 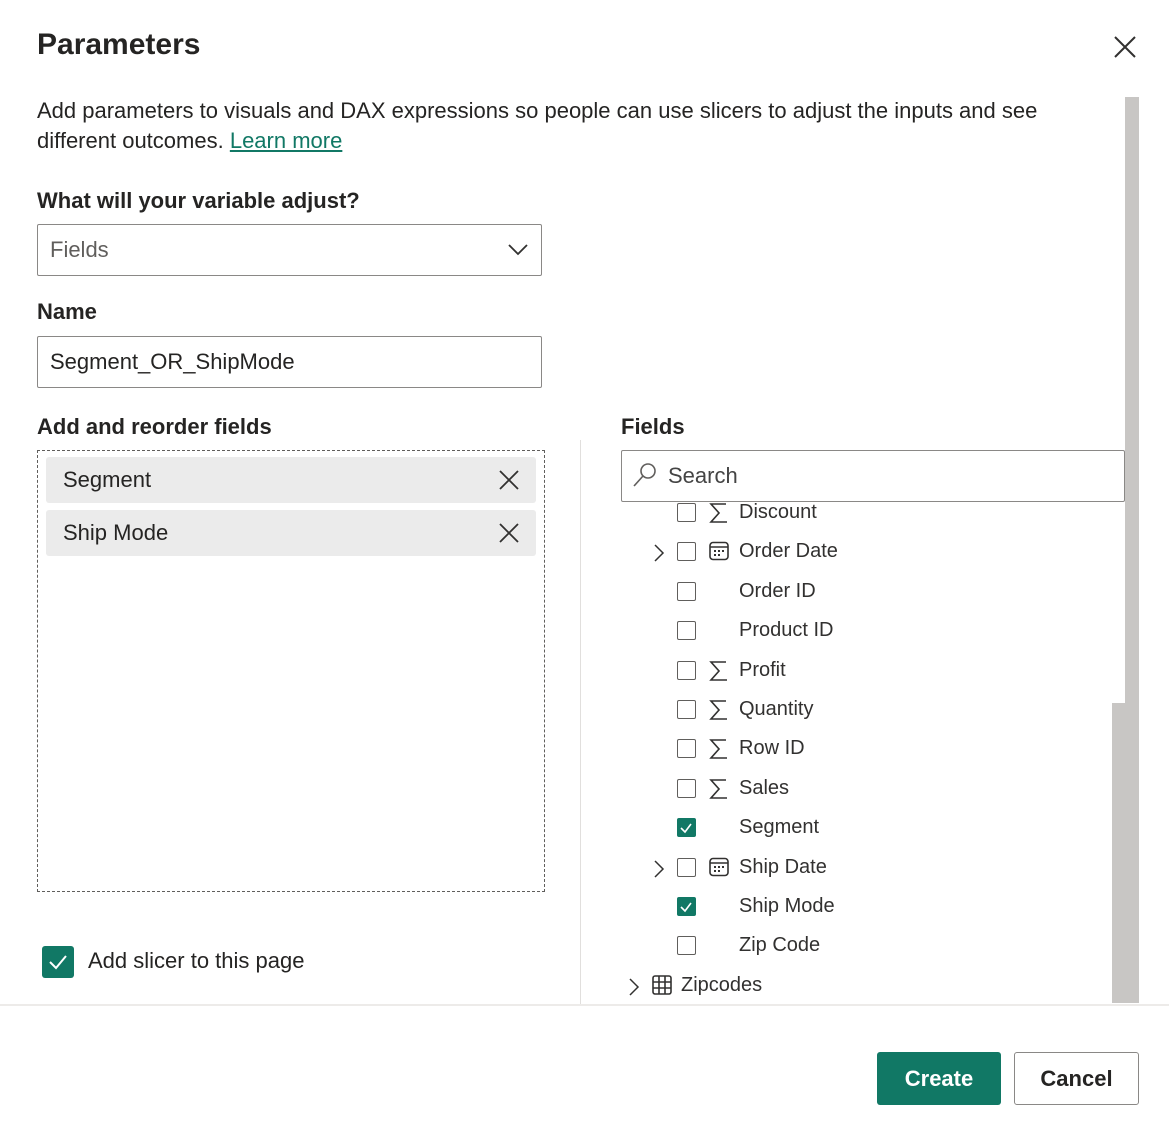 What do you see at coordinates (289, 362) in the screenshot?
I see `name-input` at bounding box center [289, 362].